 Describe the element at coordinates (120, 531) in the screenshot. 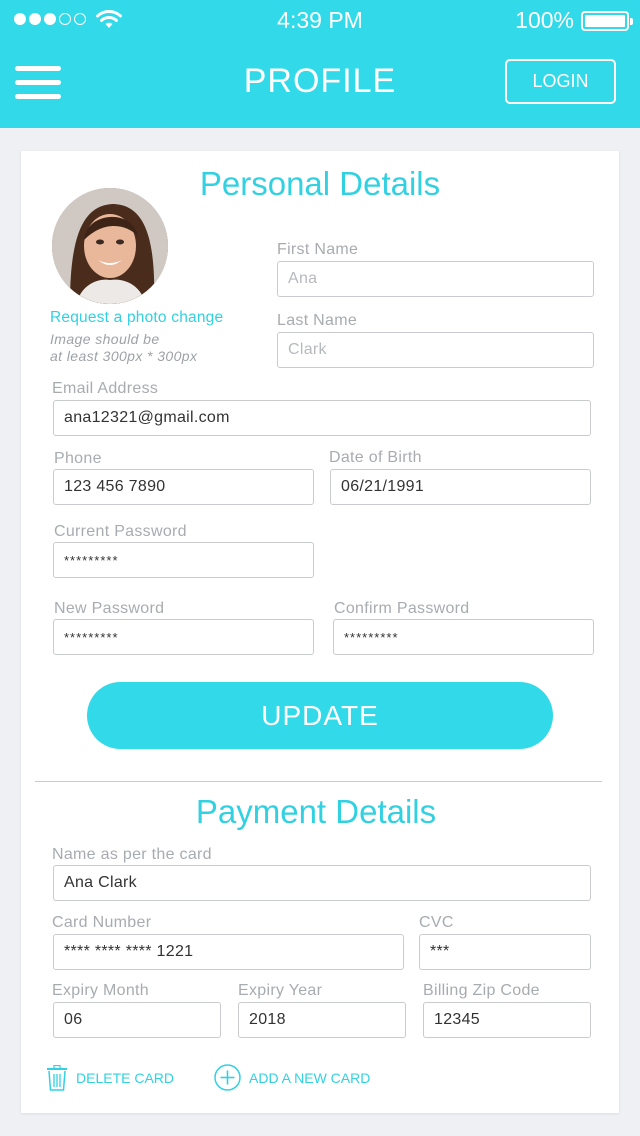

I see `current-password-label: Current Password` at that location.